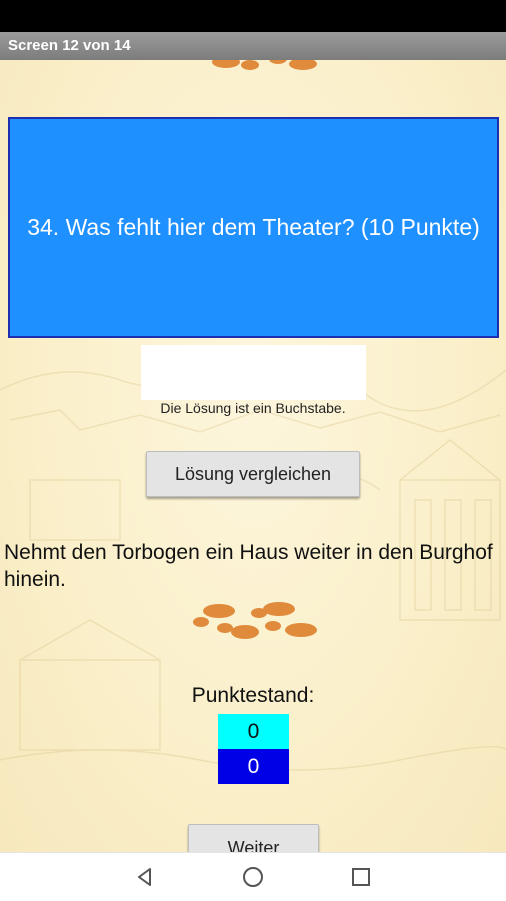  Describe the element at coordinates (253, 372) in the screenshot. I see `answer-input` at that location.